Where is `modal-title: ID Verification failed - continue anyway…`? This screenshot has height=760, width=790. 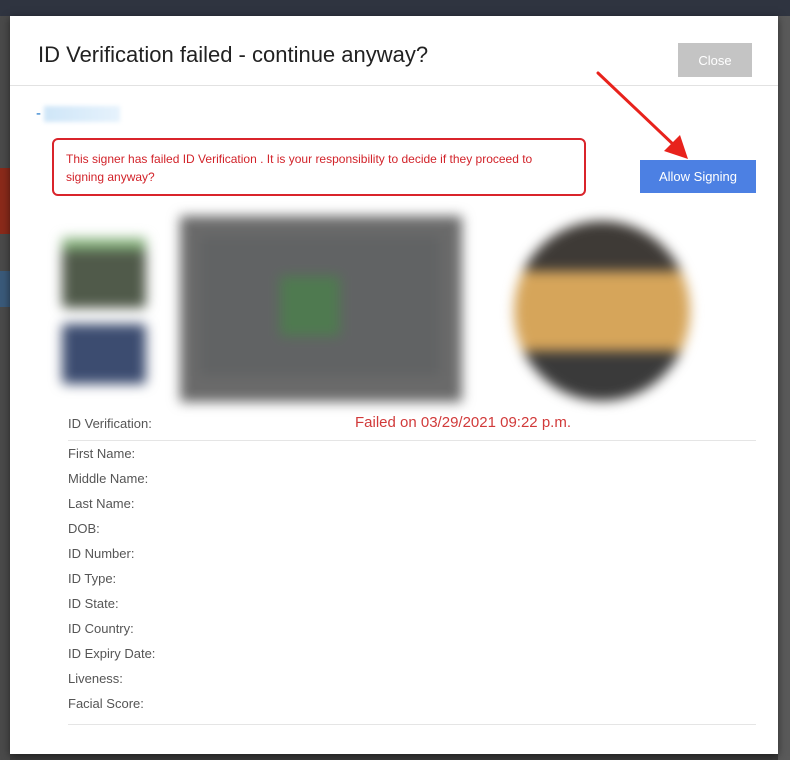
modal-title: ID Verification failed - continue anyway… is located at coordinates (233, 54).